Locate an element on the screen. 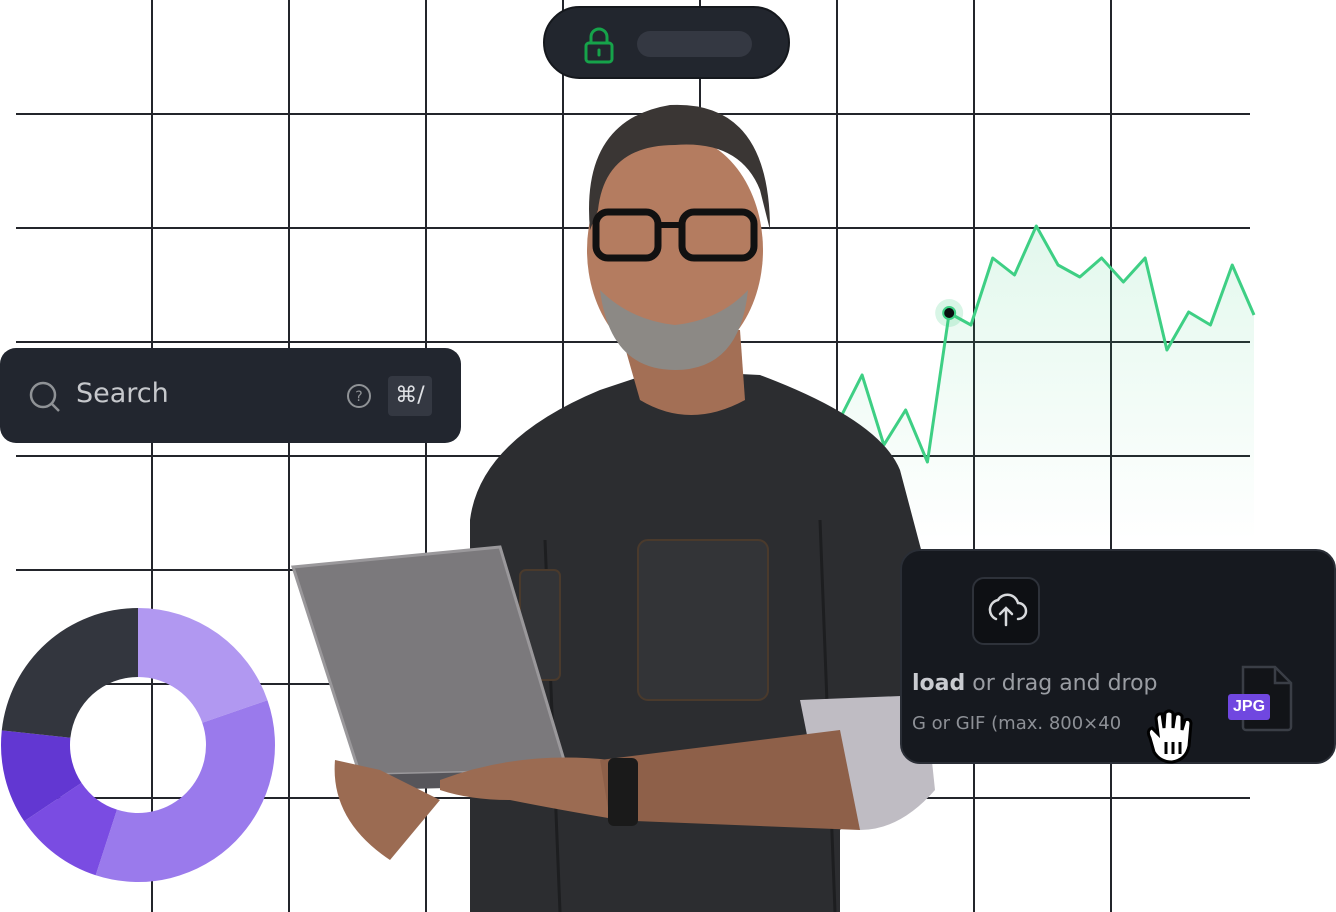 This screenshot has height=912, width=1336. grab-hand-icon is located at coordinates (1169, 736).